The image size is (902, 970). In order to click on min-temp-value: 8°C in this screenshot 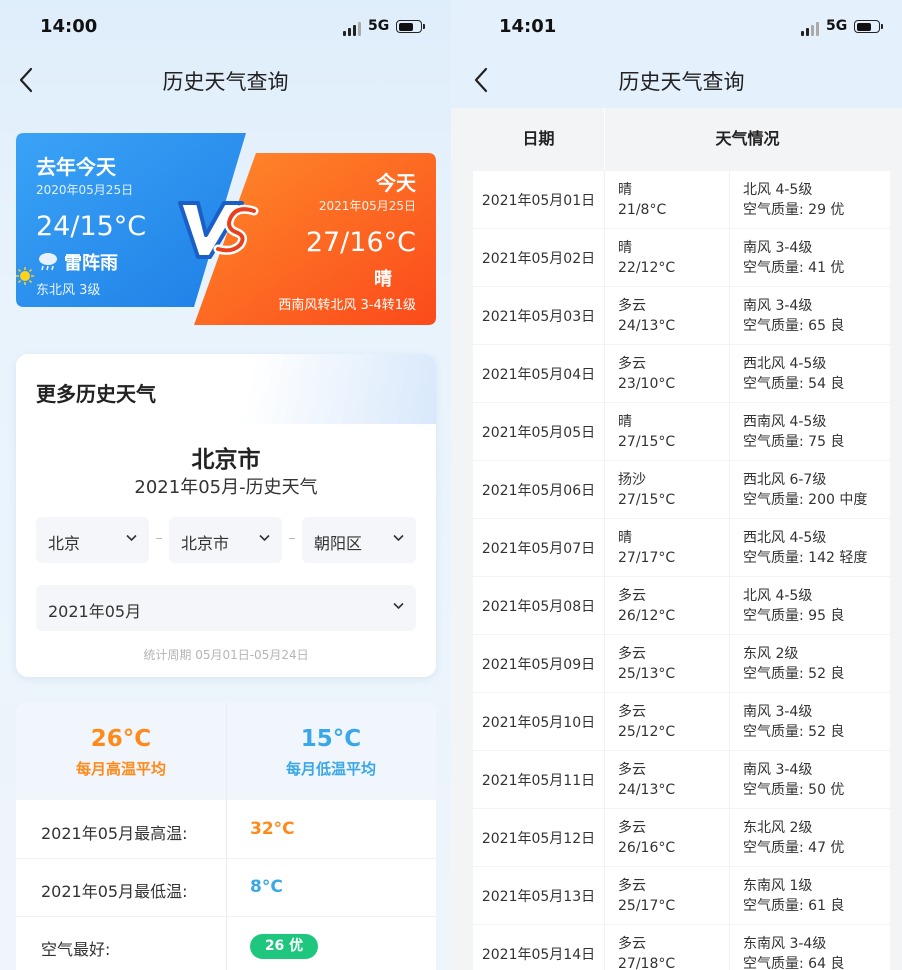, I will do `click(266, 887)`.